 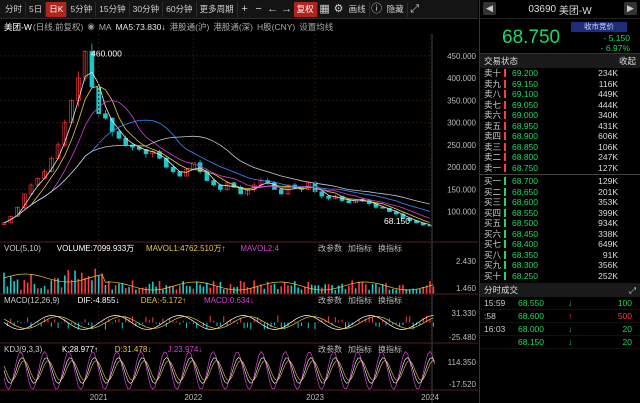 I want to click on right-arrow-icon: →, so click(x=287, y=9).